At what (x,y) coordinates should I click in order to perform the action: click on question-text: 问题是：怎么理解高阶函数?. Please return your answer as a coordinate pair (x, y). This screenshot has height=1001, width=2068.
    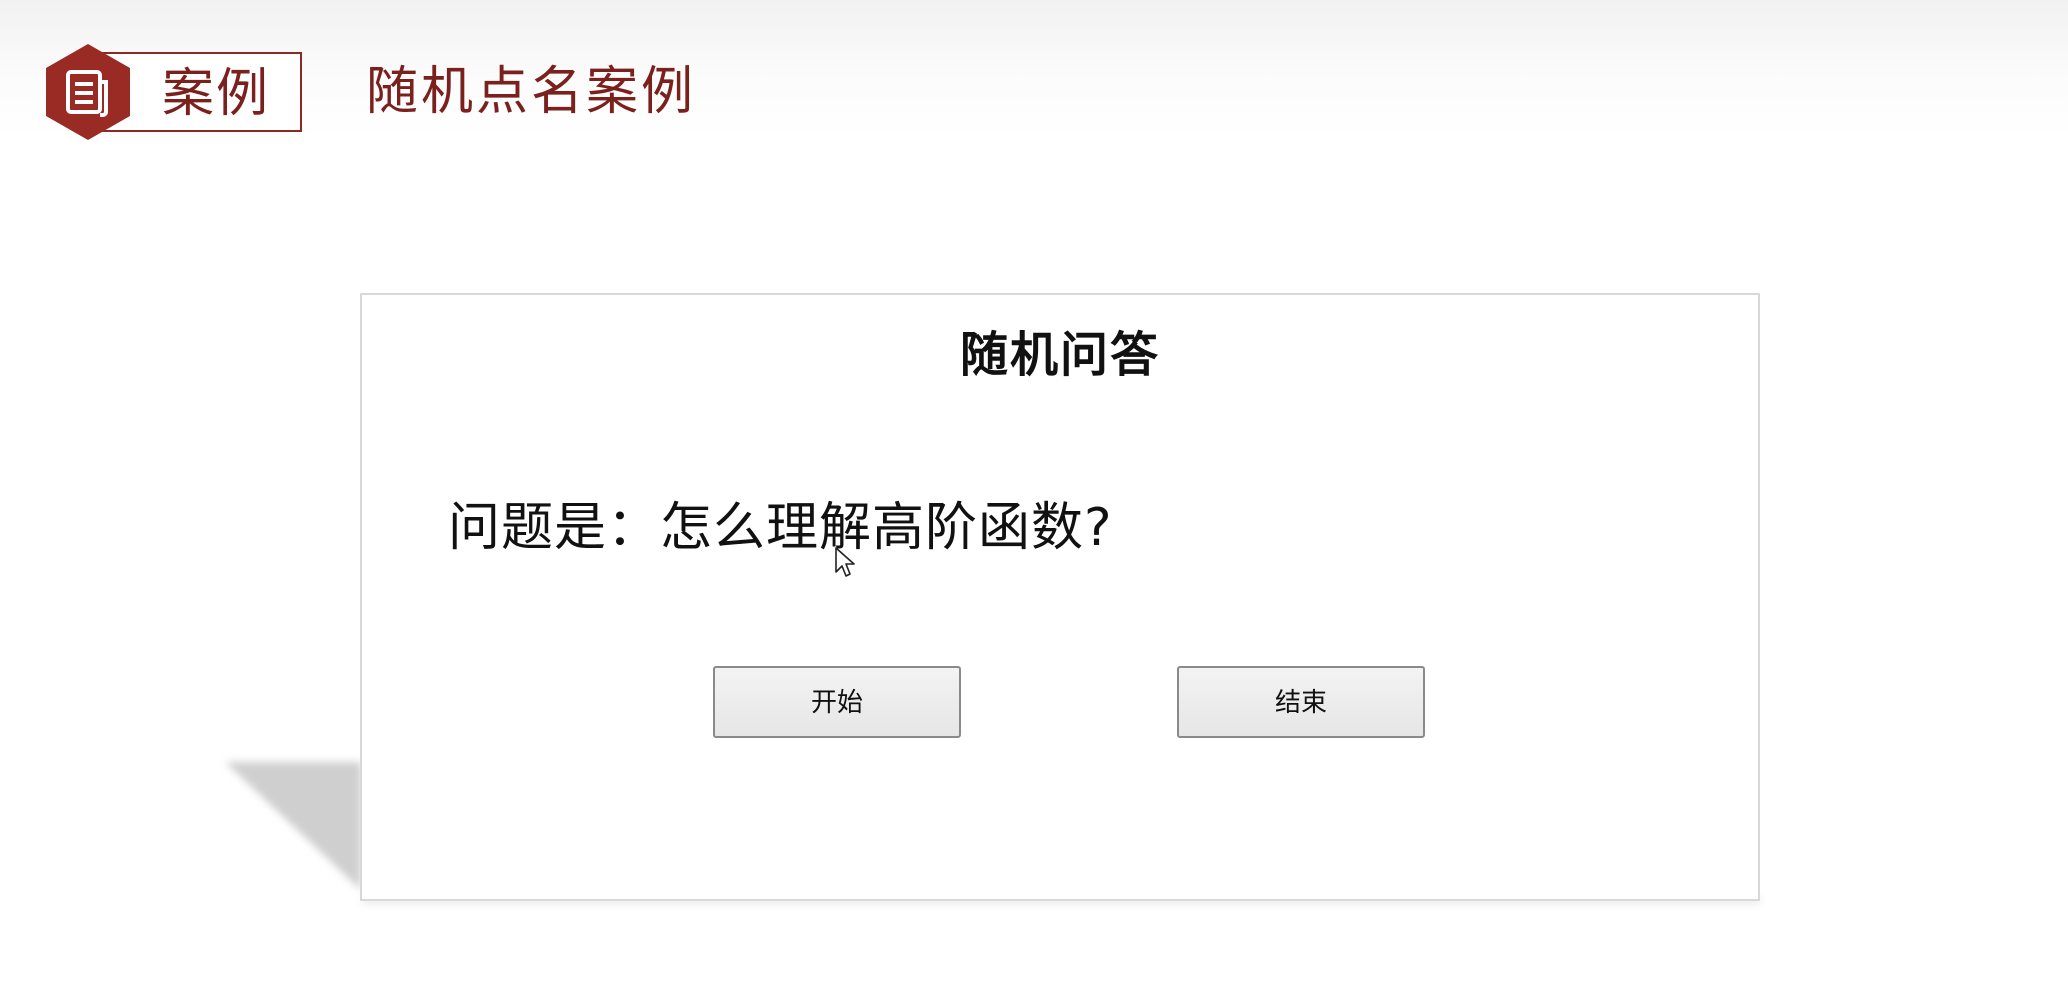
    Looking at the image, I should click on (780, 528).